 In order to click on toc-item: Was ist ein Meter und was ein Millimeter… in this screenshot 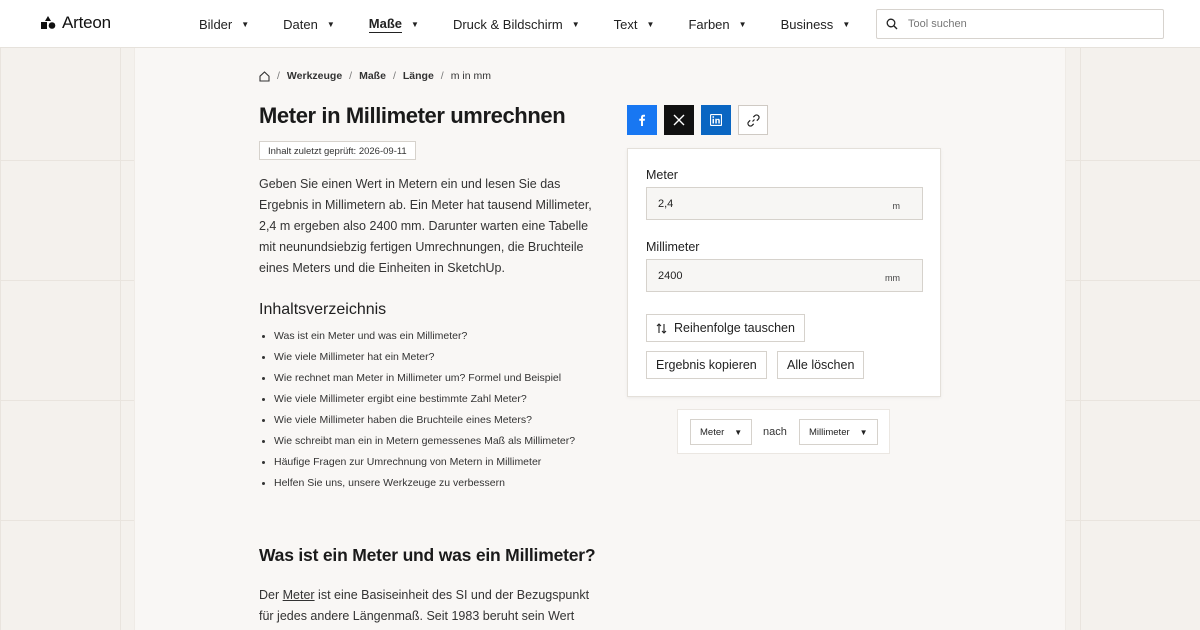, I will do `click(424, 336)`.